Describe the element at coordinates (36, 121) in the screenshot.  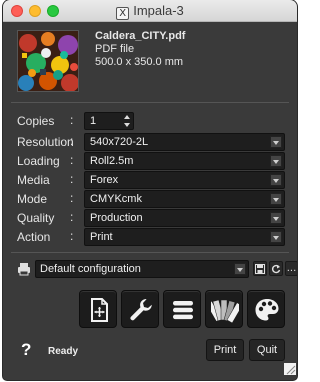
I see `copies-label: Copies` at that location.